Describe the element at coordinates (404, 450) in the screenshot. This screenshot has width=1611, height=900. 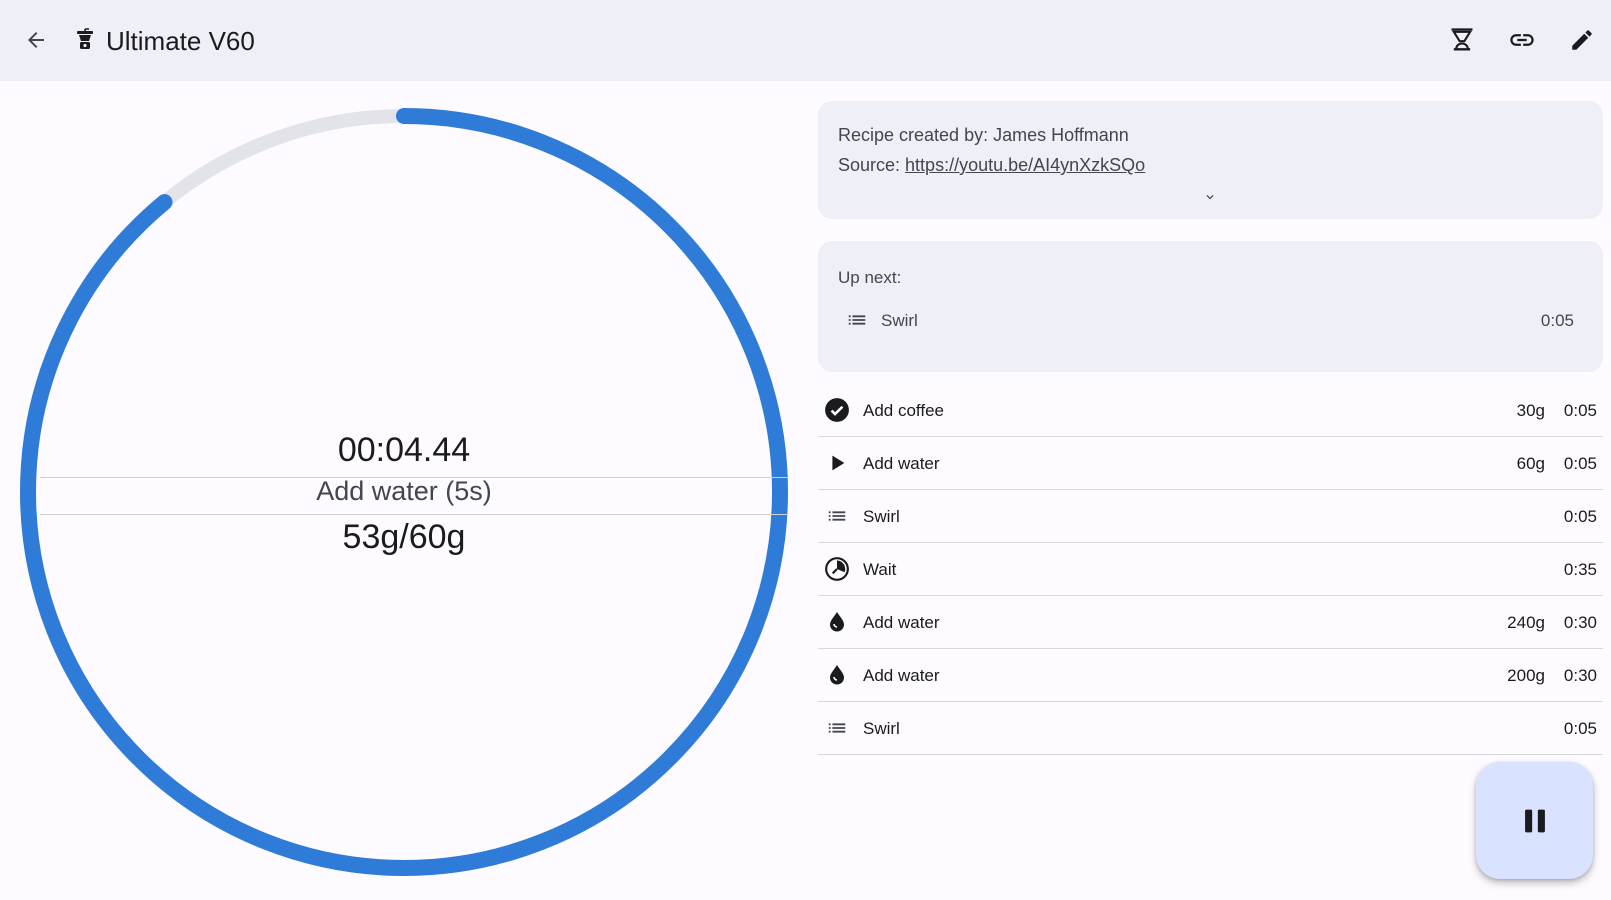
I see `elapsed-time: 00:04.44` at that location.